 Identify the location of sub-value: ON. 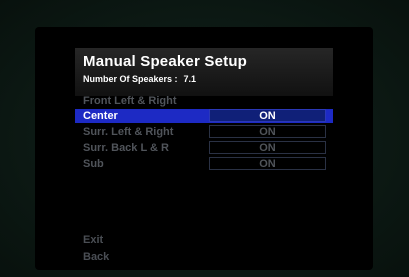
(267, 163).